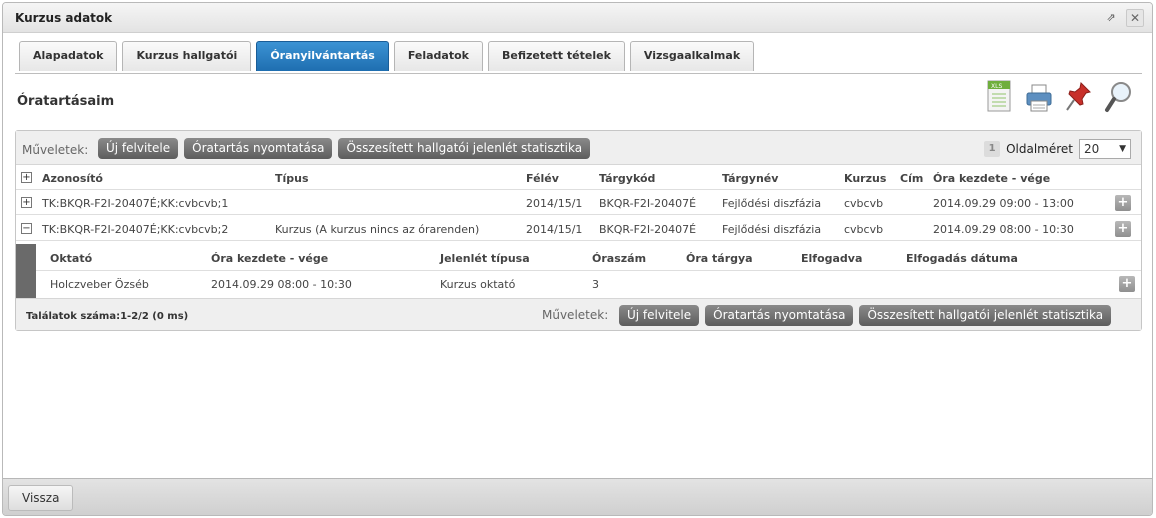 Image resolution: width=1156 pixels, height=518 pixels. Describe the element at coordinates (72, 178) in the screenshot. I see `col-azonosito: Azonosító` at that location.